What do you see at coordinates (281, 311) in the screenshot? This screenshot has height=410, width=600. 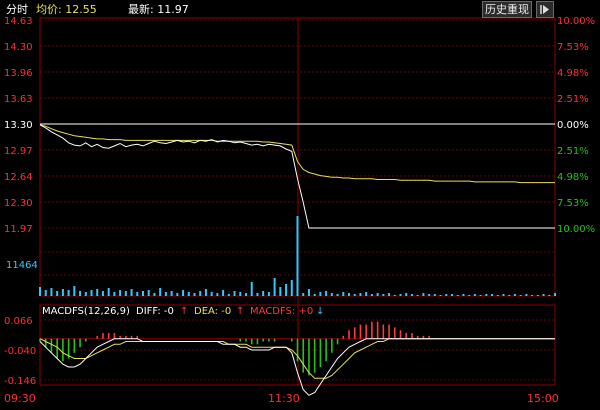 I see `macd-macdfs-label: MACDFS: +0` at bounding box center [281, 311].